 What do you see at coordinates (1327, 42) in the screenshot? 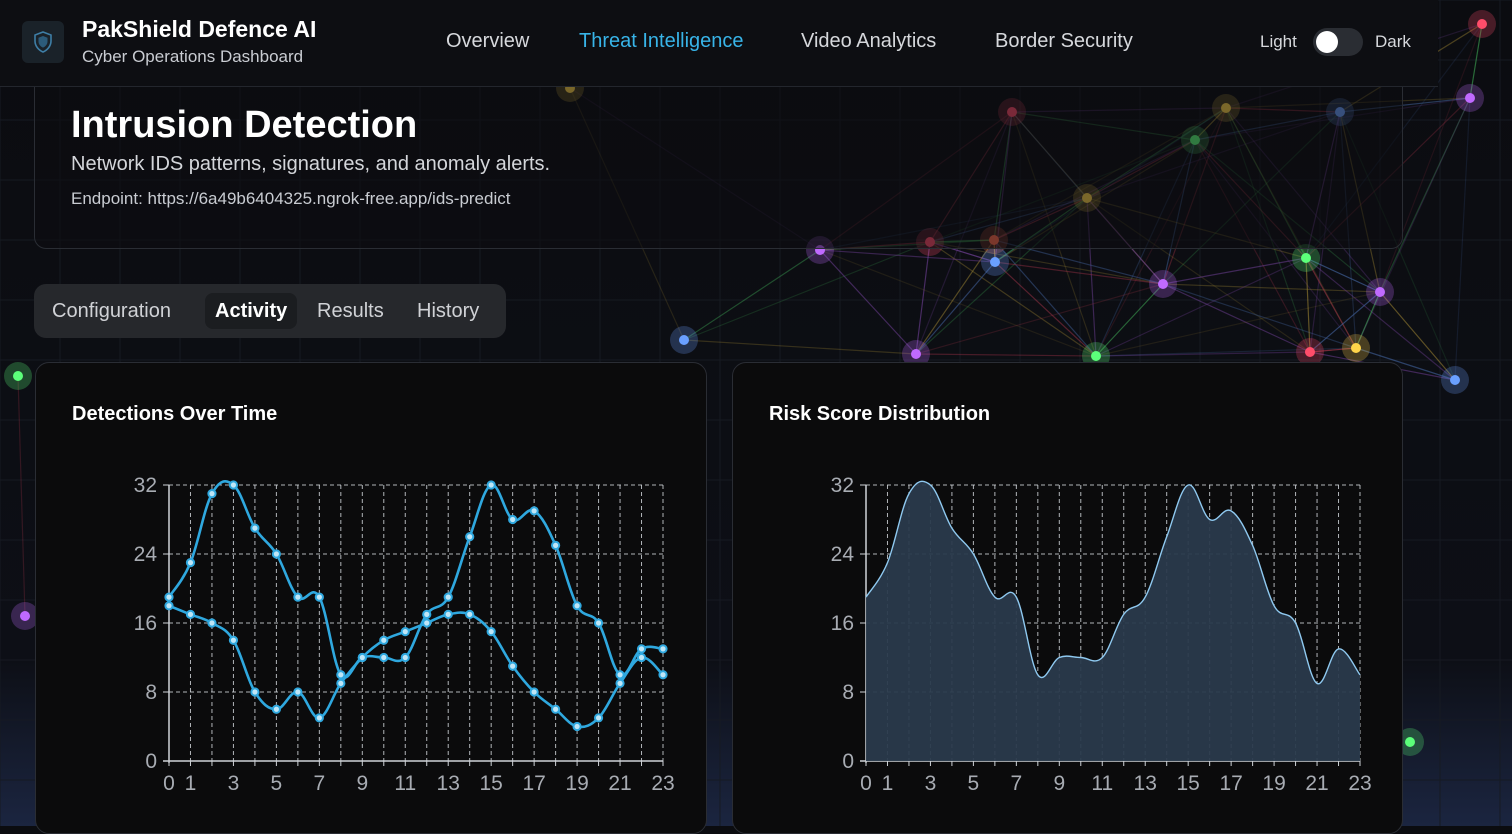
I see `toggle-knob` at bounding box center [1327, 42].